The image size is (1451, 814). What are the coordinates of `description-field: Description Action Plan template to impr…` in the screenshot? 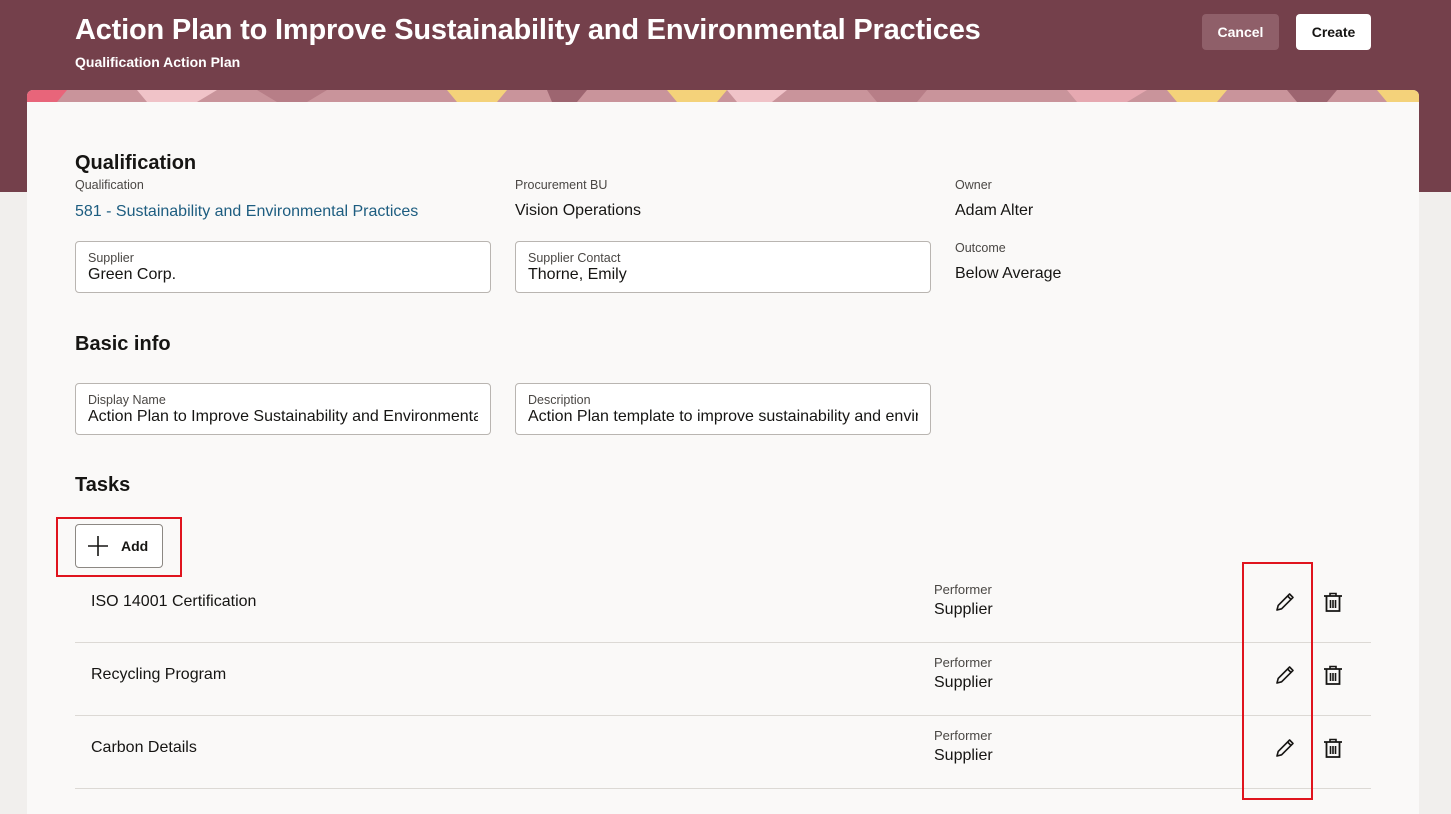 It's located at (723, 409).